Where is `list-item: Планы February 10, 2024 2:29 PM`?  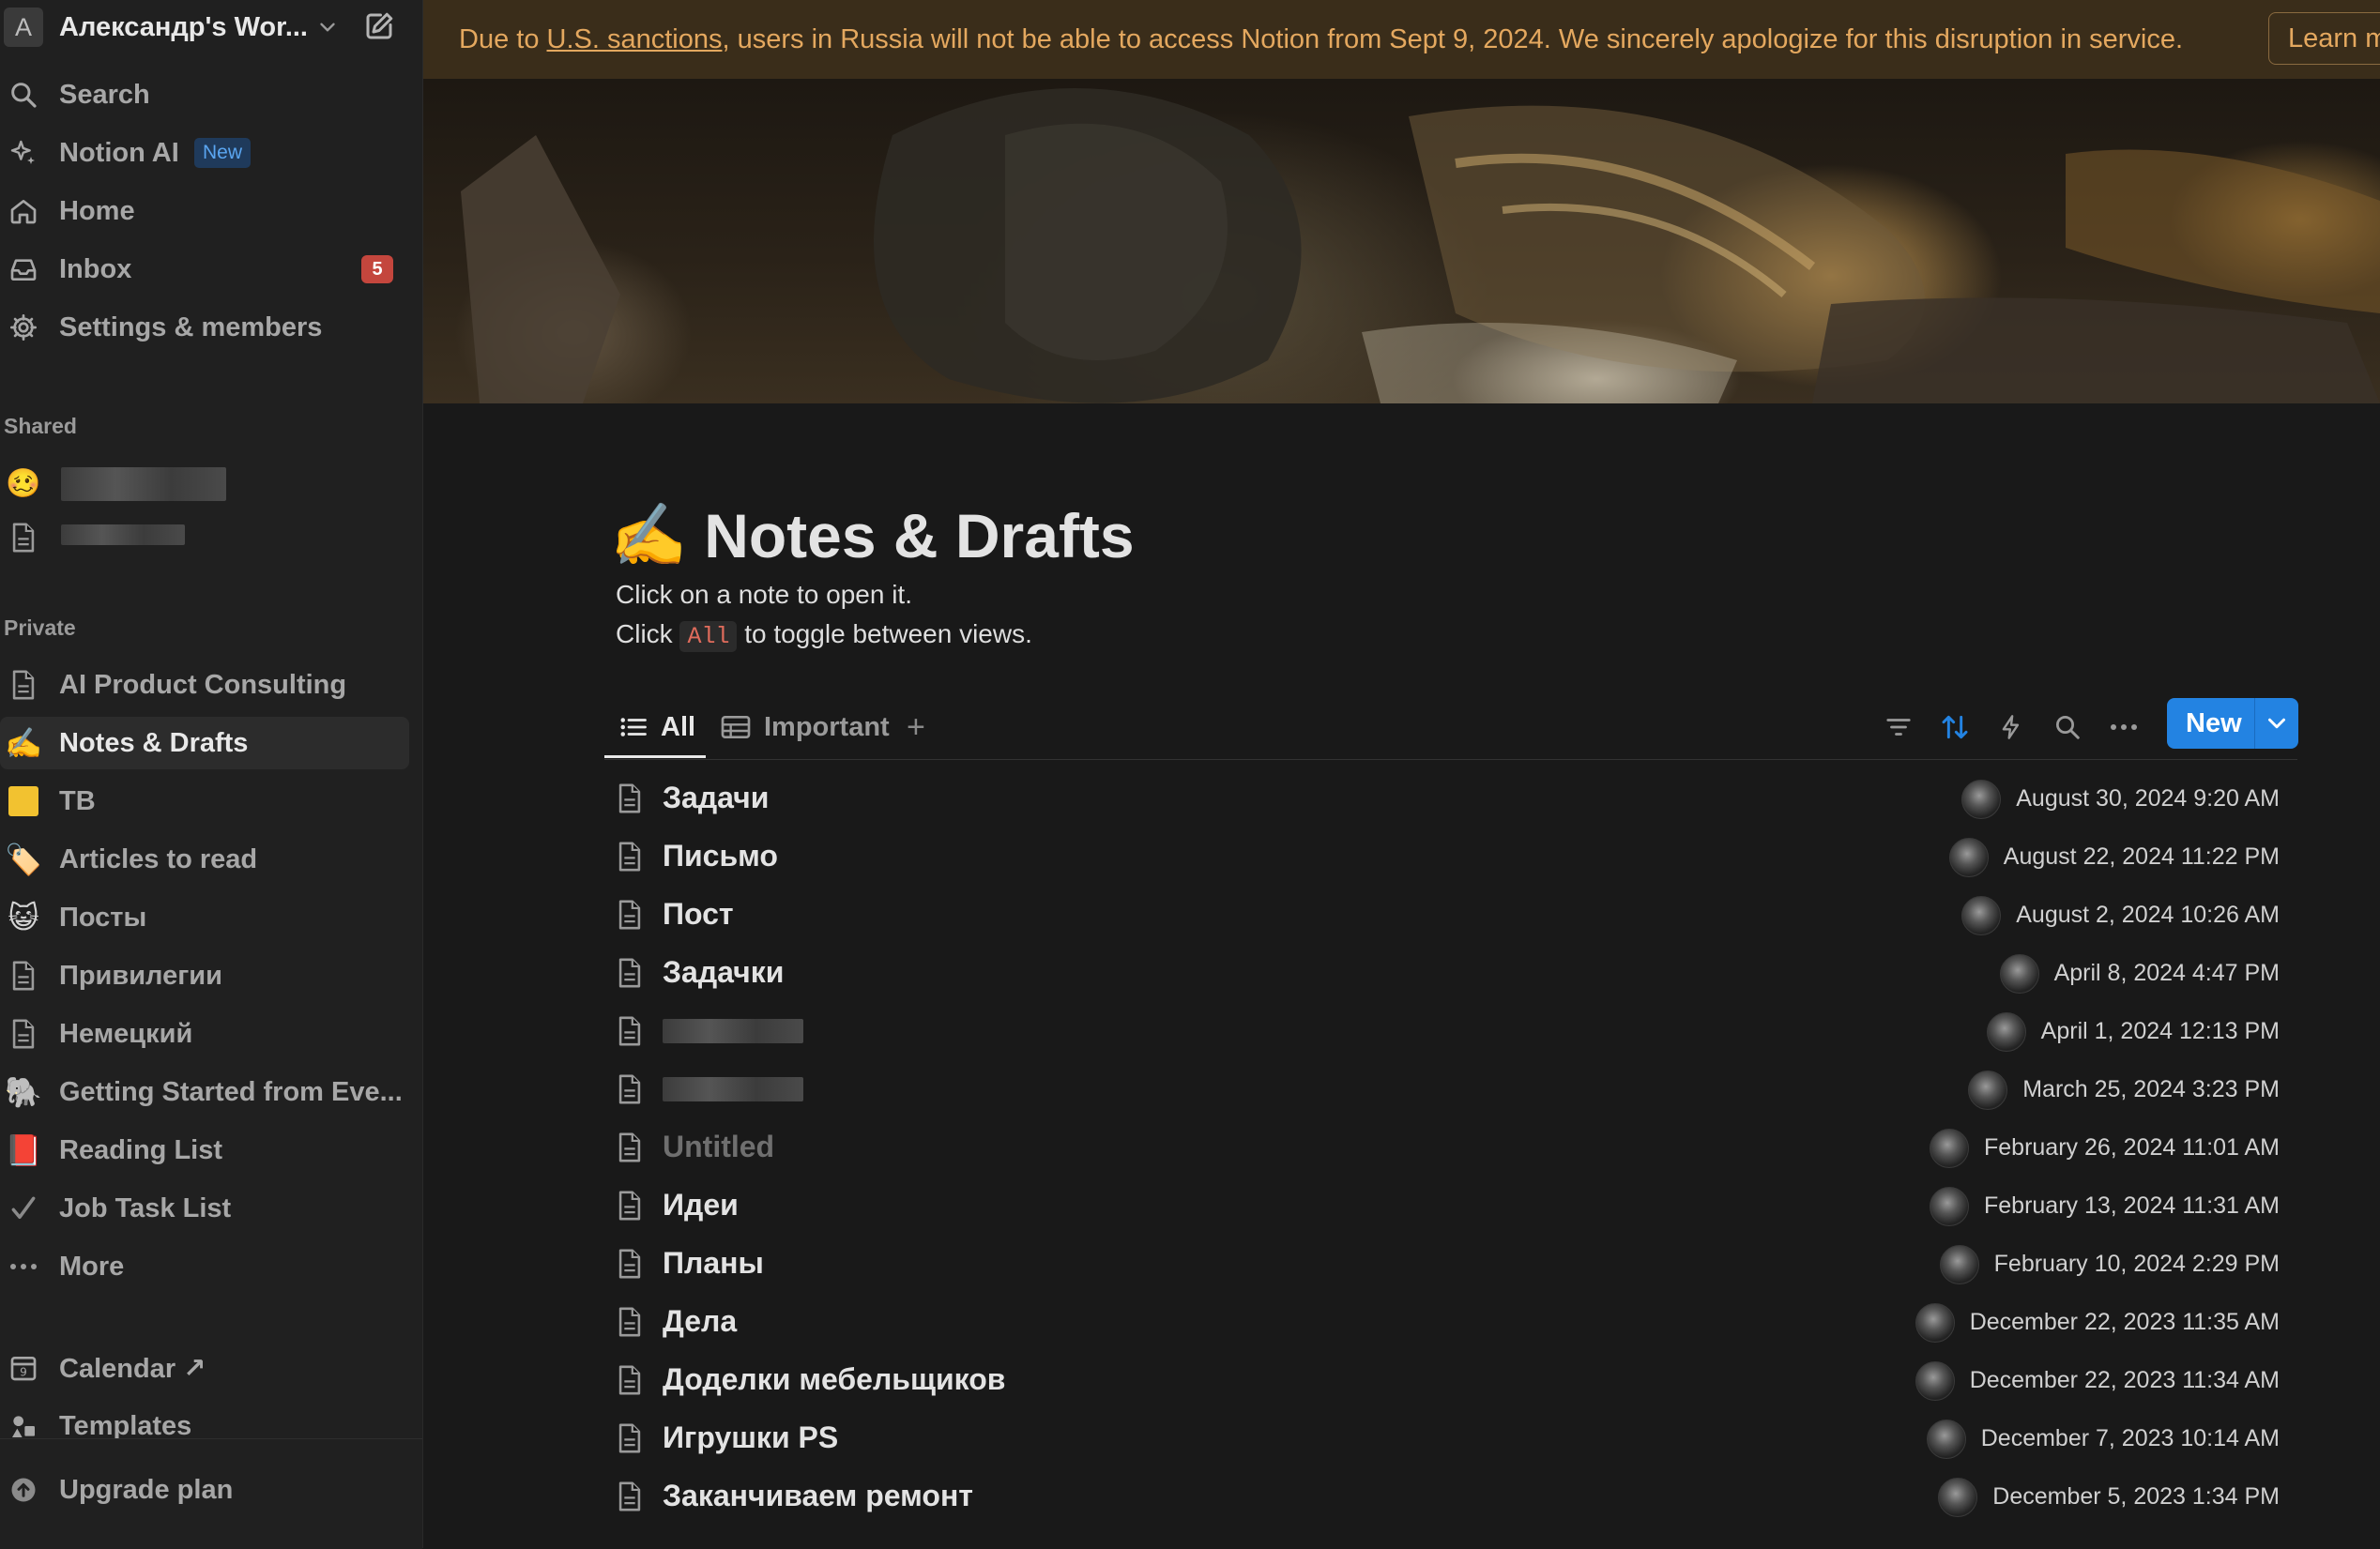 list-item: Планы February 10, 2024 2:29 PM is located at coordinates (1451, 1264).